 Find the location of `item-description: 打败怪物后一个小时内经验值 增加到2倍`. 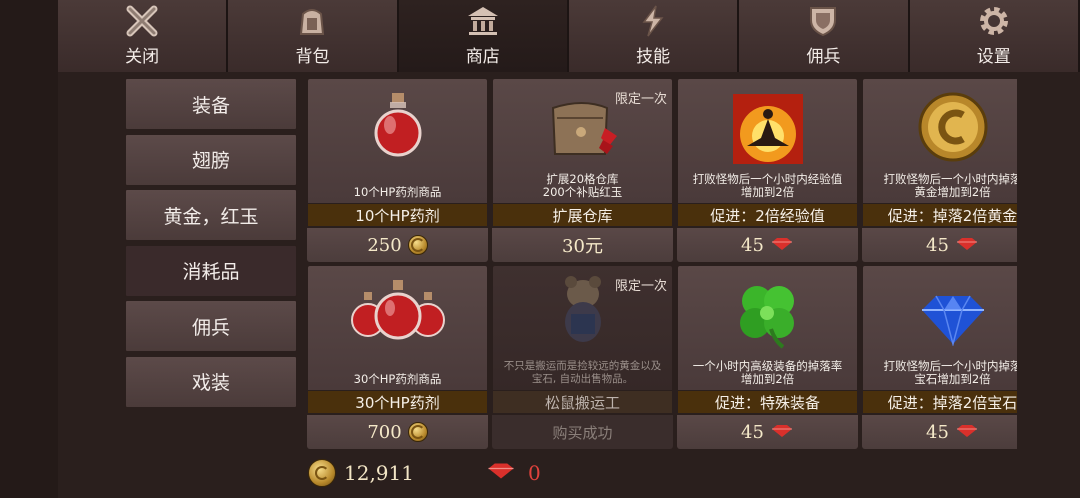

item-description: 打败怪物后一个小时内经验值 增加到2倍 is located at coordinates (767, 185).